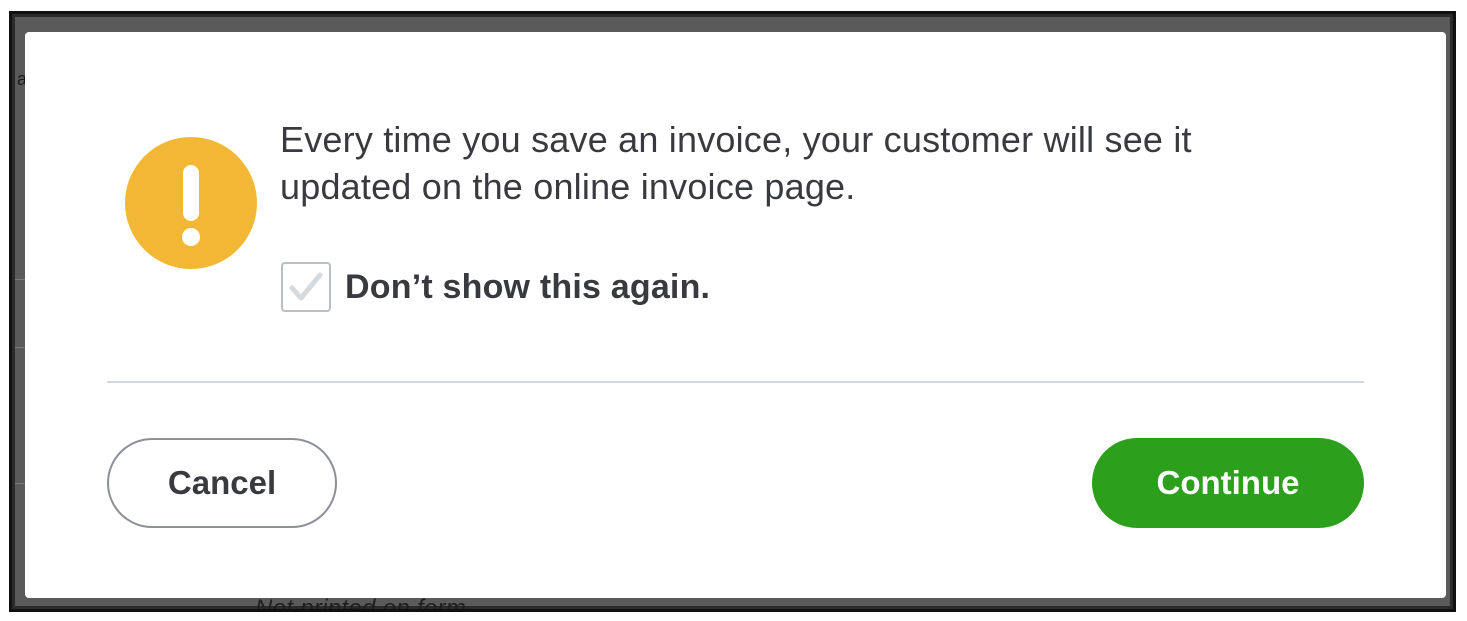  Describe the element at coordinates (528, 286) in the screenshot. I see `dont-show-again-label: Don’t show this again.` at that location.